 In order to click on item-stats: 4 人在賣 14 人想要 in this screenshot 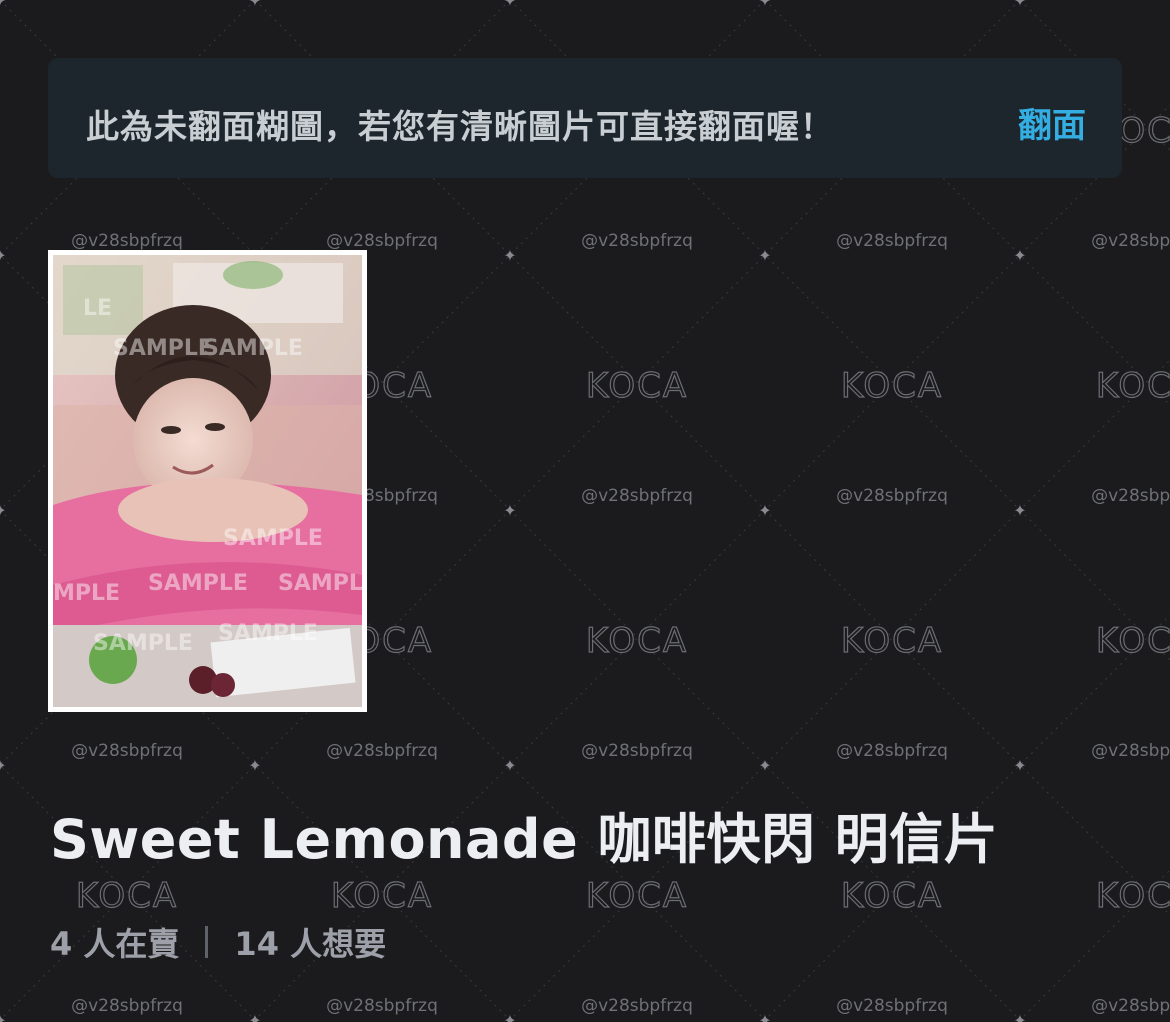, I will do `click(218, 942)`.